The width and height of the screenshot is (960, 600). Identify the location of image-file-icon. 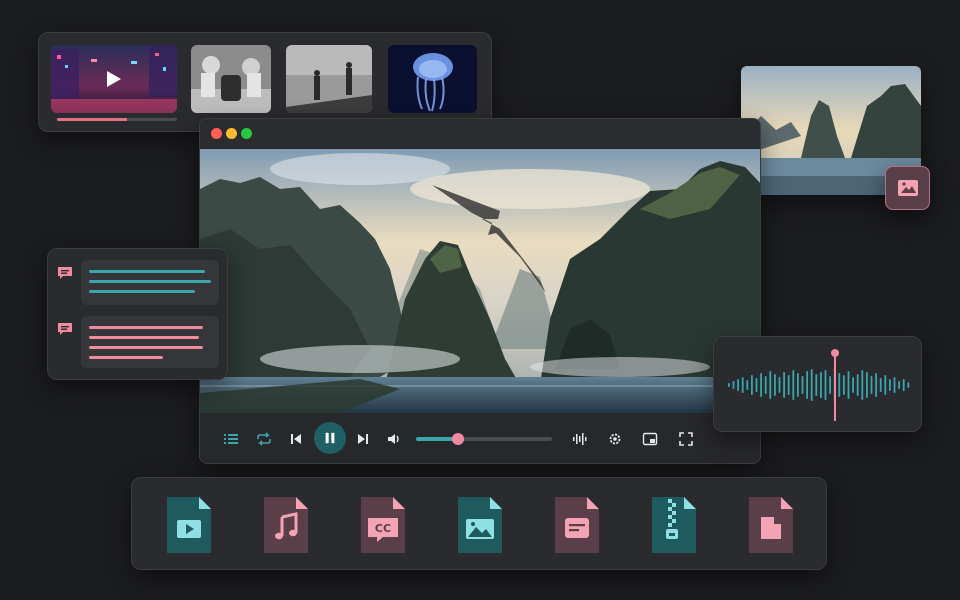
(480, 525).